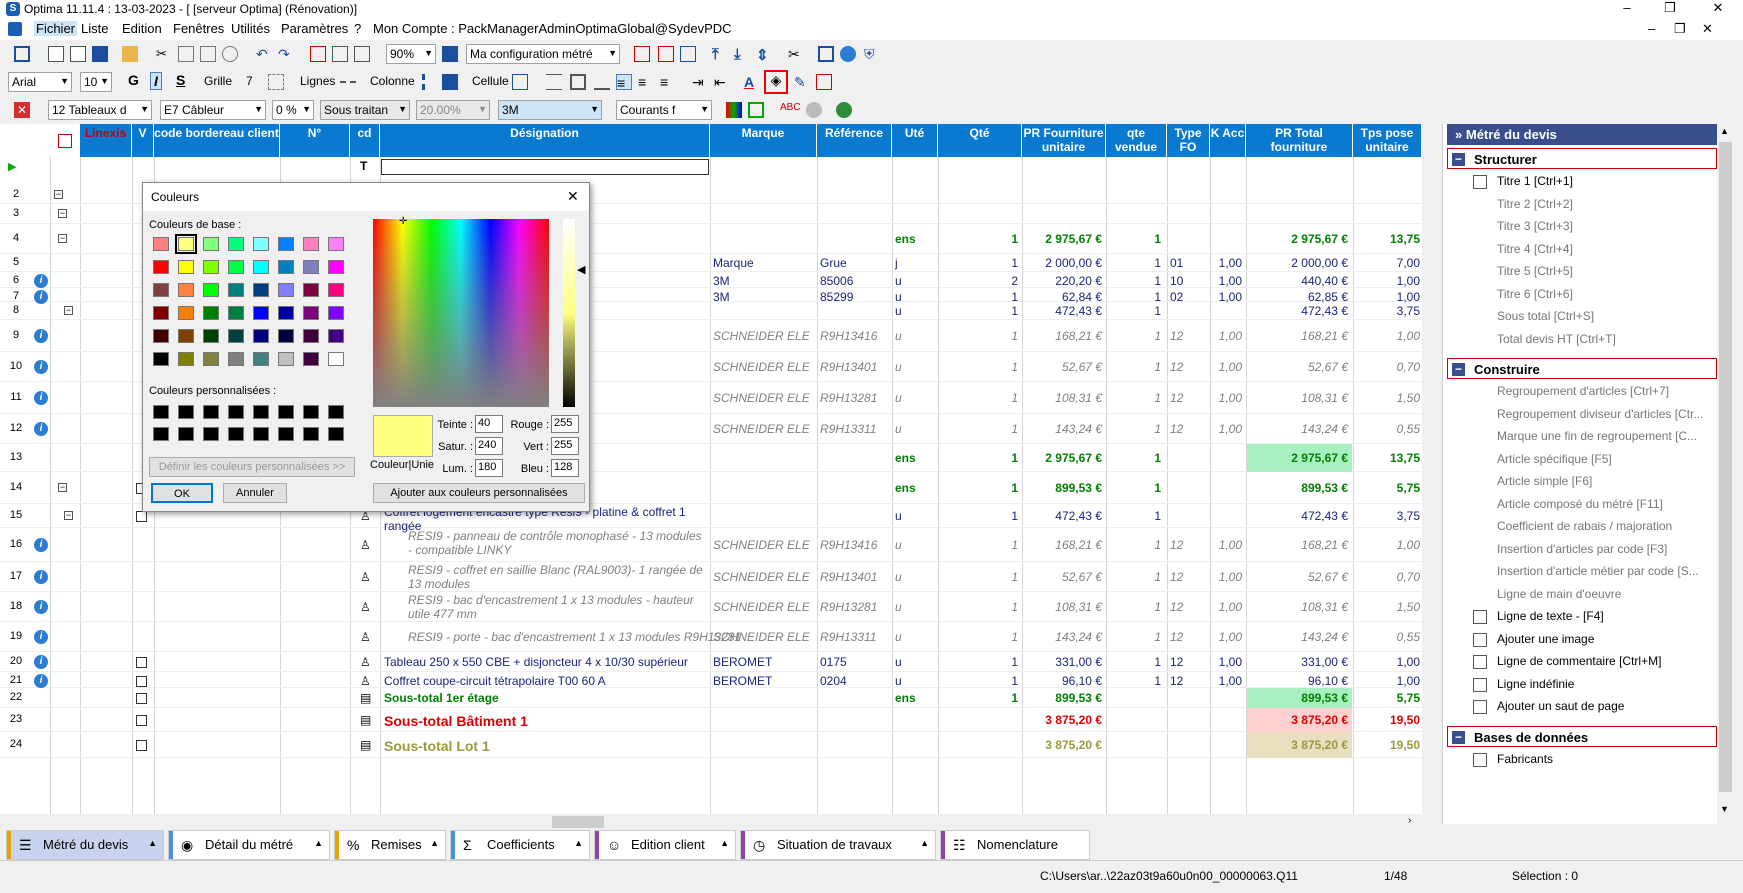 This screenshot has height=893, width=1743. Describe the element at coordinates (624, 82) in the screenshot. I see `align-left-icon: ≡` at that location.